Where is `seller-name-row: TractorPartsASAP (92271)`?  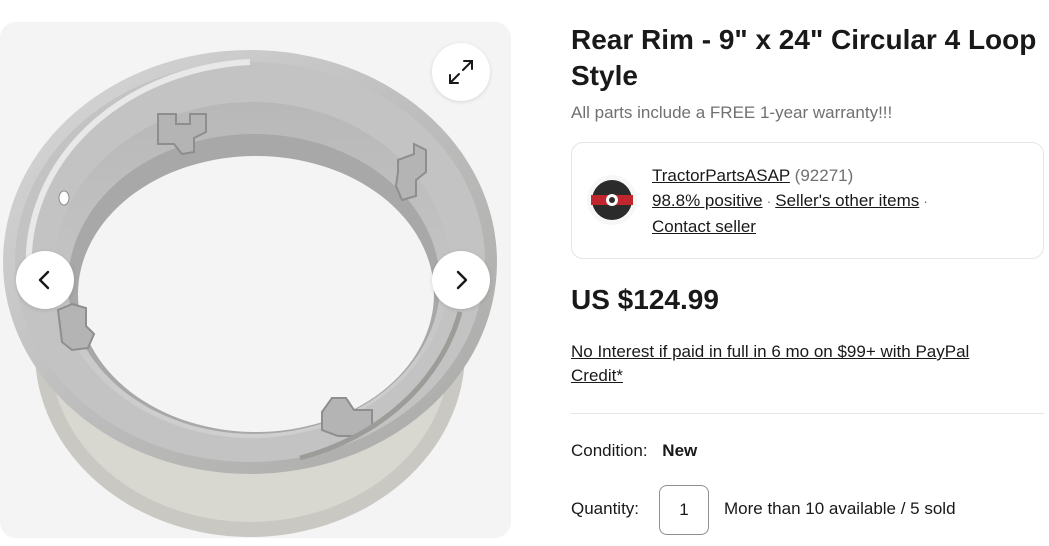
seller-name-row: TractorPartsASAP (92271) is located at coordinates (842, 175).